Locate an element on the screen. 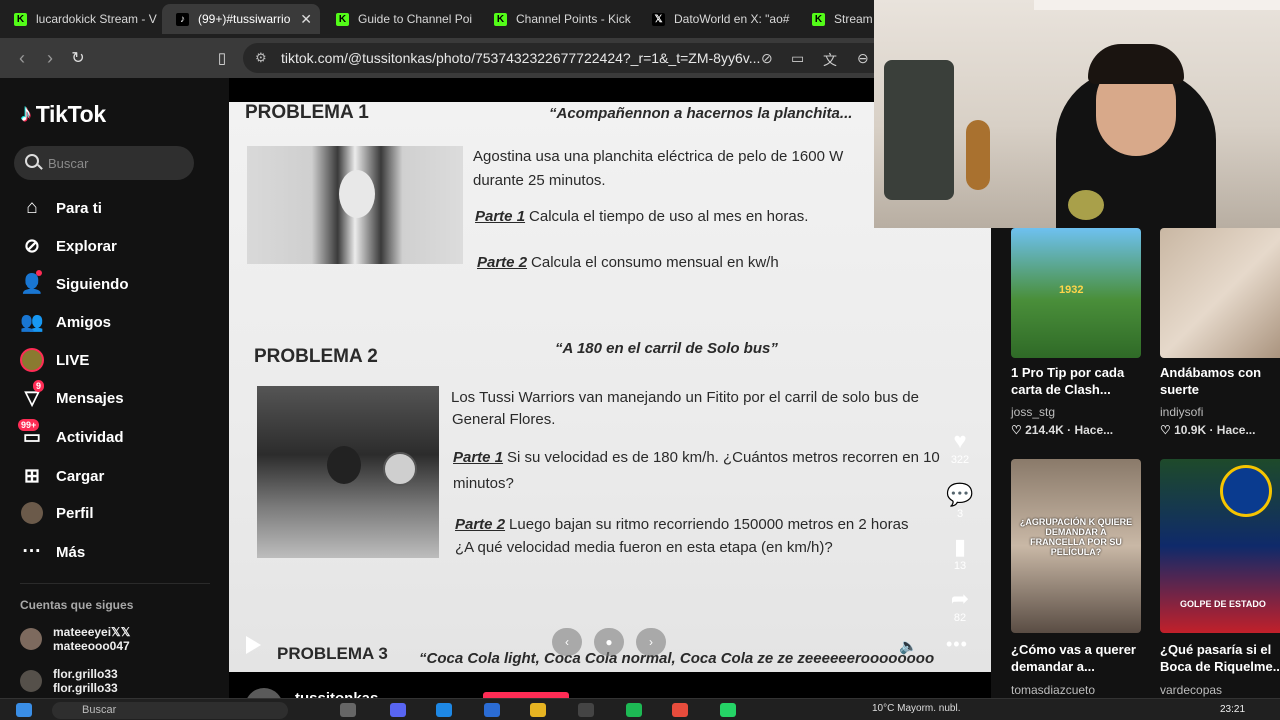  video-title: Andábamos con suerte is located at coordinates (1211, 381).